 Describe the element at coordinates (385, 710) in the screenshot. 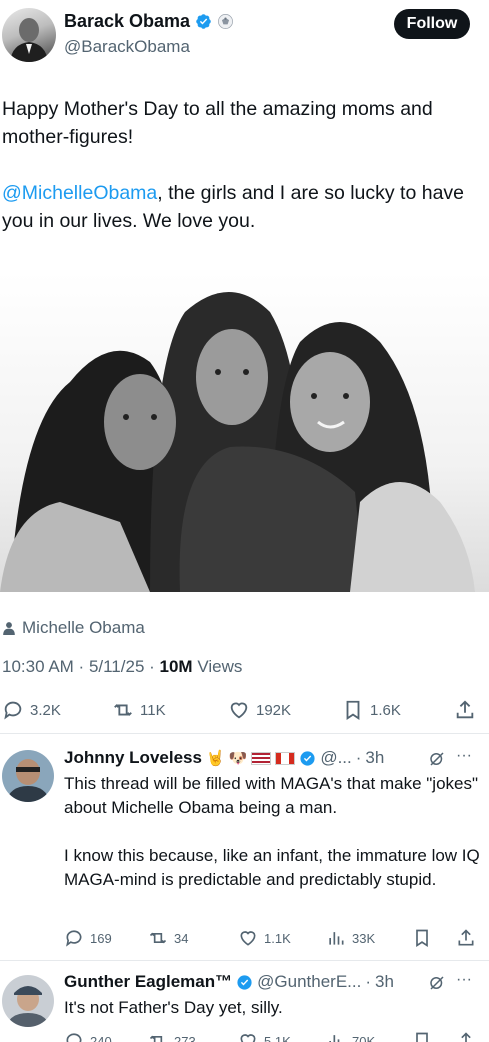

I see `bookmark-count: 1.6K` at that location.